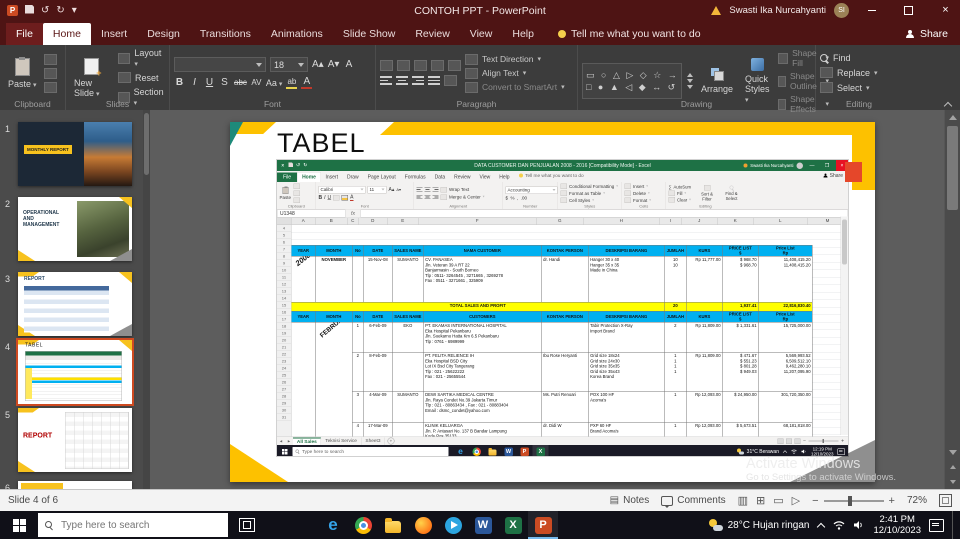 This screenshot has height=539, width=960. What do you see at coordinates (693, 501) in the screenshot?
I see `comments-button: Comments` at bounding box center [693, 501].